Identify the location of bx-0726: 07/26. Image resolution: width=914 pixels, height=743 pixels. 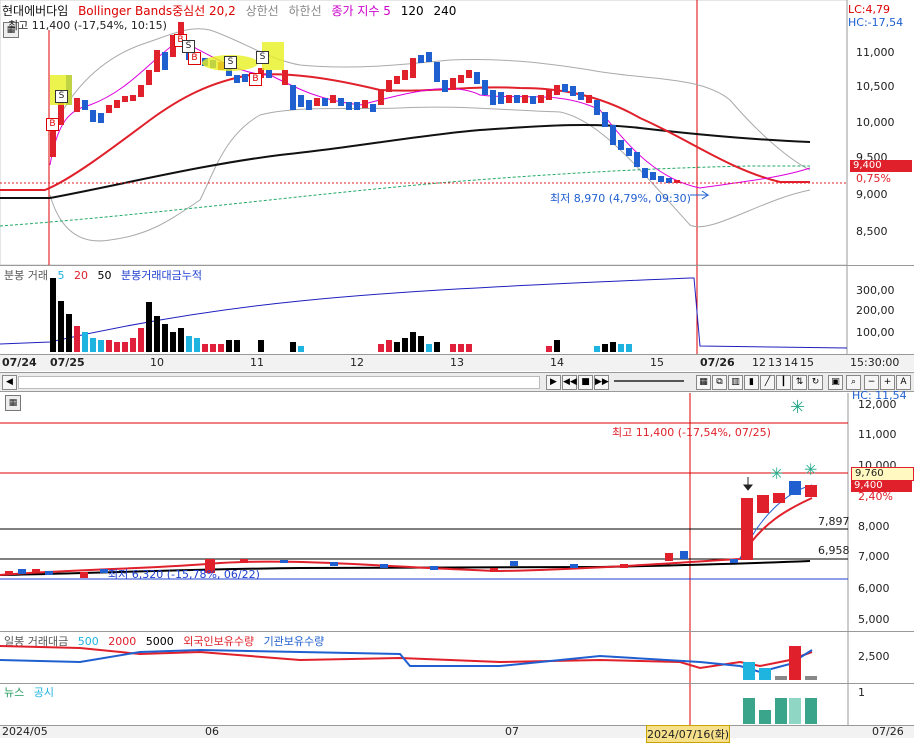
(888, 731).